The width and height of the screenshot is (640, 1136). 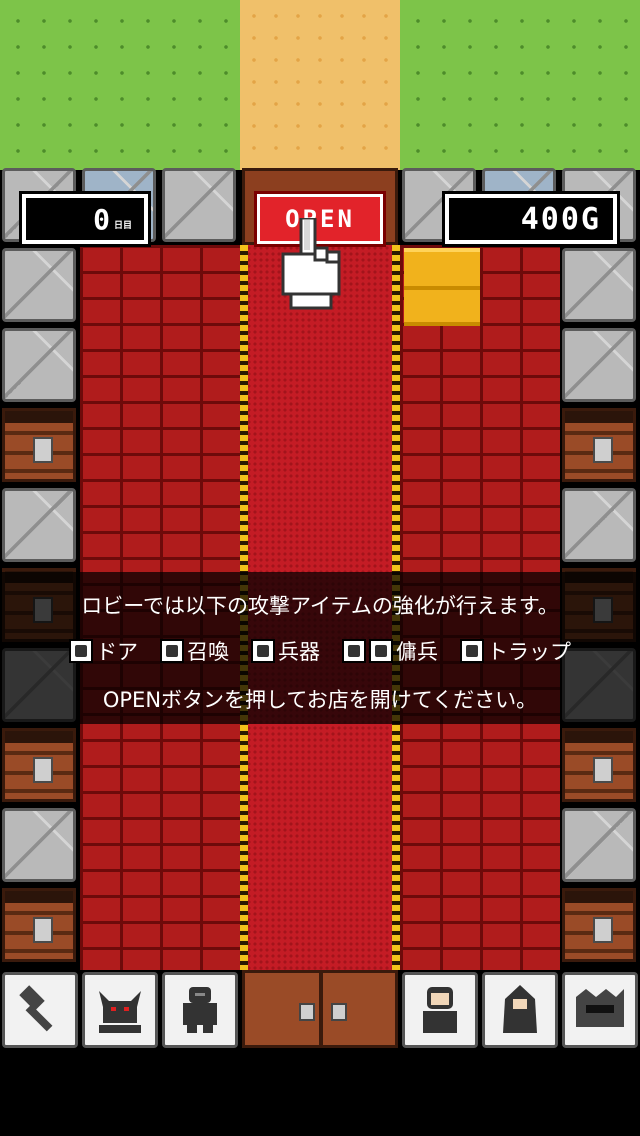 I want to click on legend-item-summon: 召喚, so click(x=194, y=651).